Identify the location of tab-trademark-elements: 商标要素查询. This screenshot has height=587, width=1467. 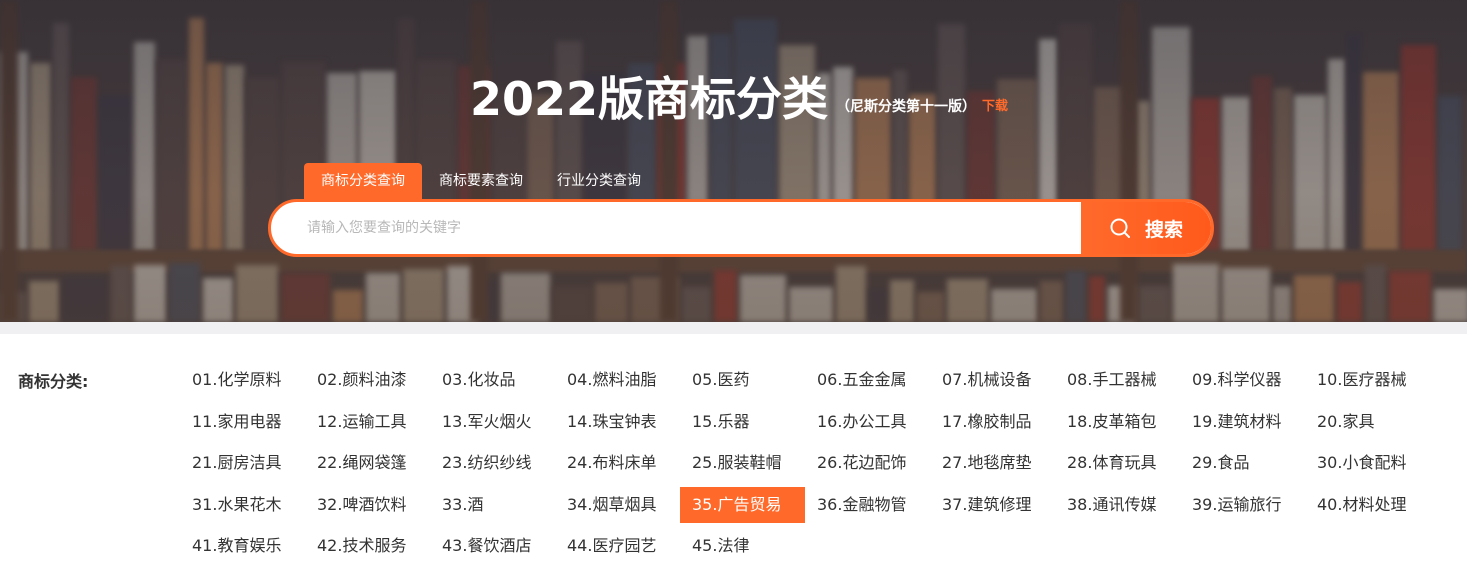
(481, 181).